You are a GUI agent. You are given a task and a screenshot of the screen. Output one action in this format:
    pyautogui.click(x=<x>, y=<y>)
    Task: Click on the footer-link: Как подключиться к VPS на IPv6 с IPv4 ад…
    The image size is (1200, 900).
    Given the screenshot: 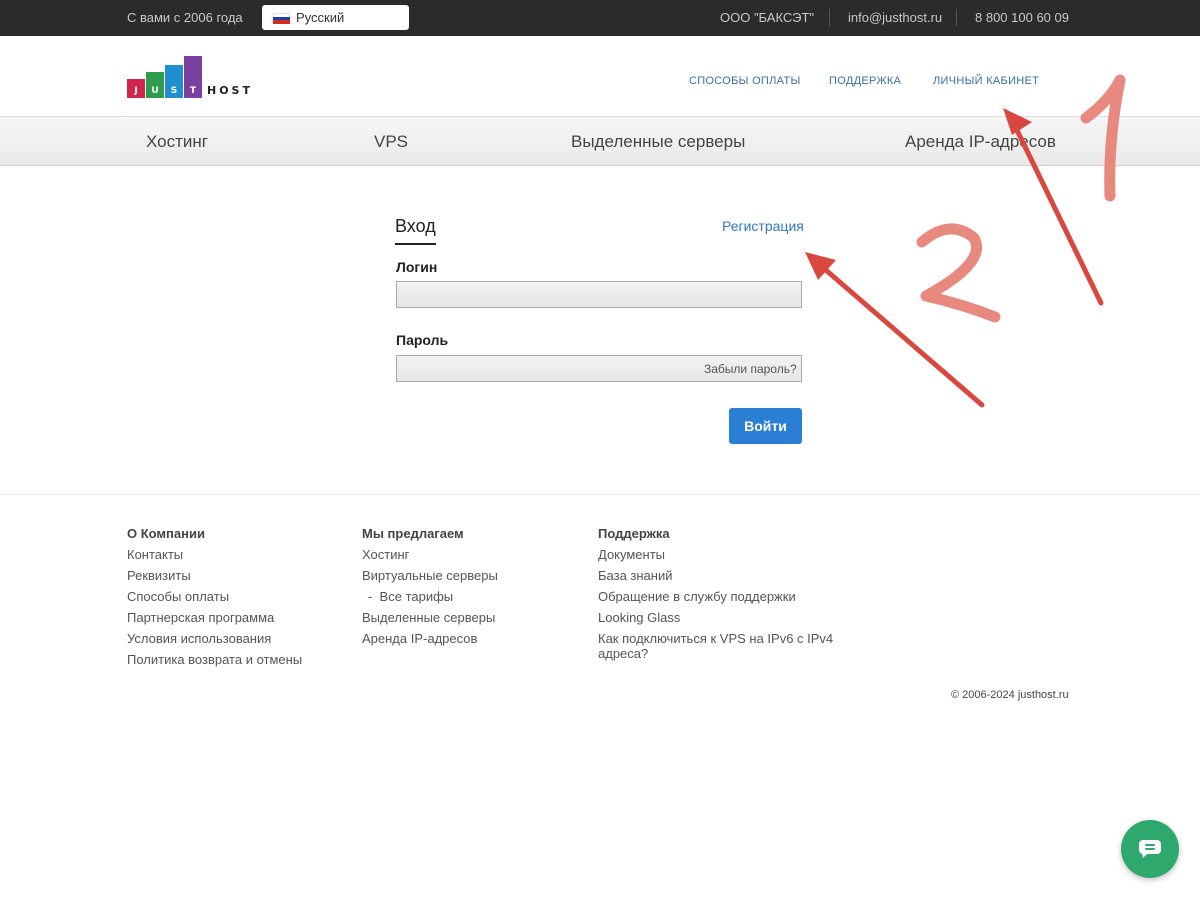 What is the action you would take?
    pyautogui.click(x=720, y=646)
    